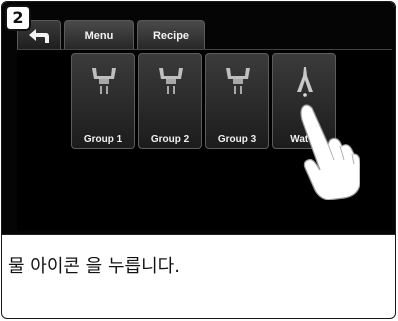 This screenshot has height=321, width=398. Describe the element at coordinates (237, 101) in the screenshot. I see `group-3-button: Group 3` at that location.